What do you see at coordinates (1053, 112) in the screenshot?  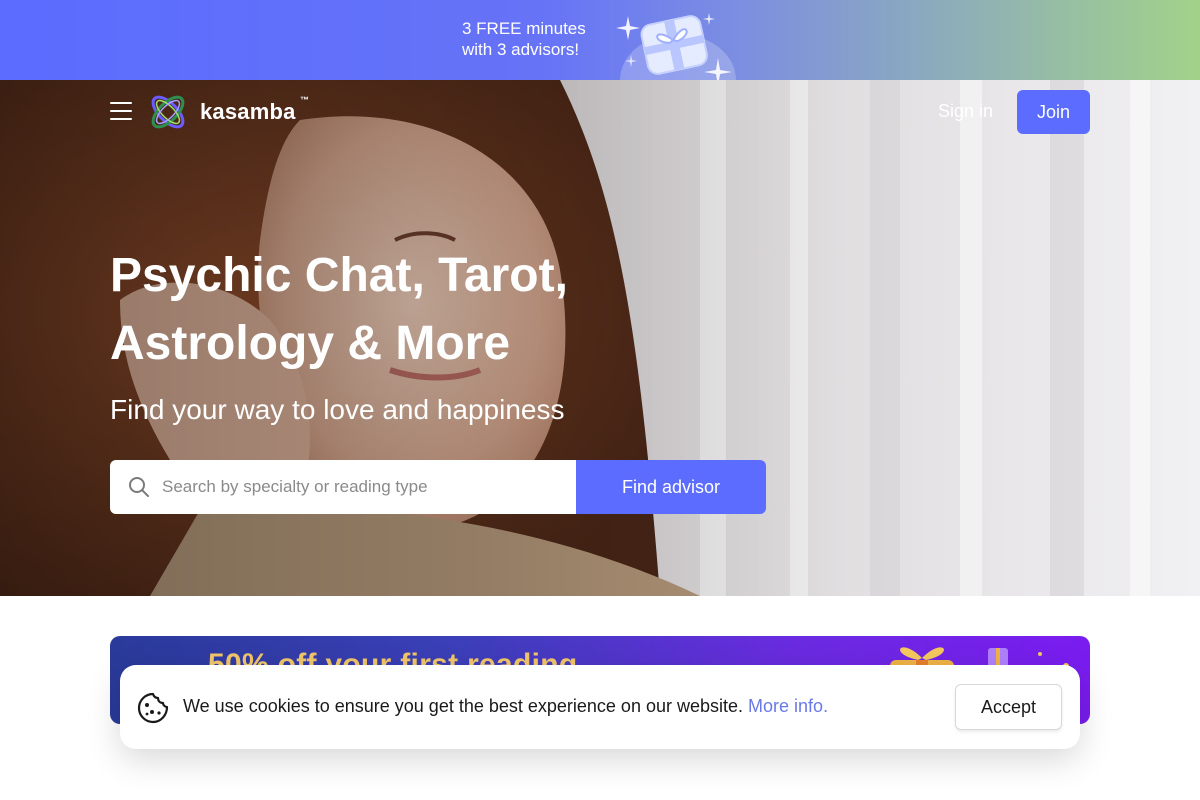 I see `join-button: Join` at bounding box center [1053, 112].